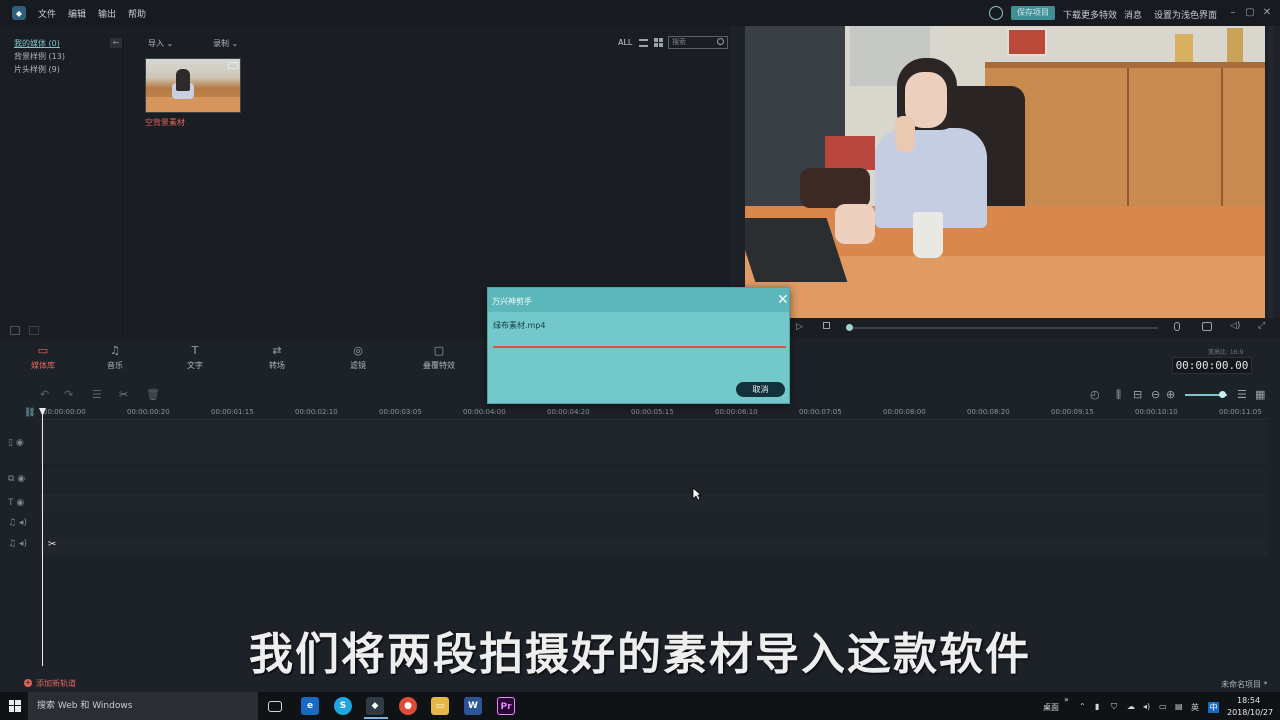 The height and width of the screenshot is (720, 1280). Describe the element at coordinates (160, 43) in the screenshot. I see `import-dropdown: 导入 ⌄` at that location.